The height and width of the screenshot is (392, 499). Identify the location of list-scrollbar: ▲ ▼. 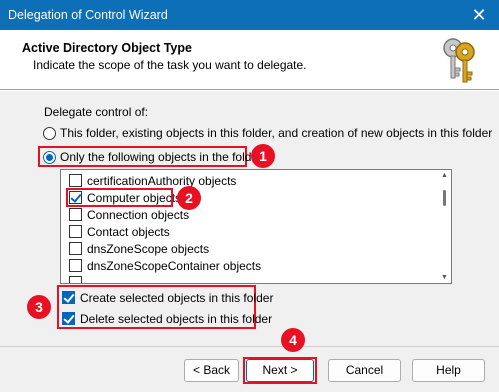
(445, 226).